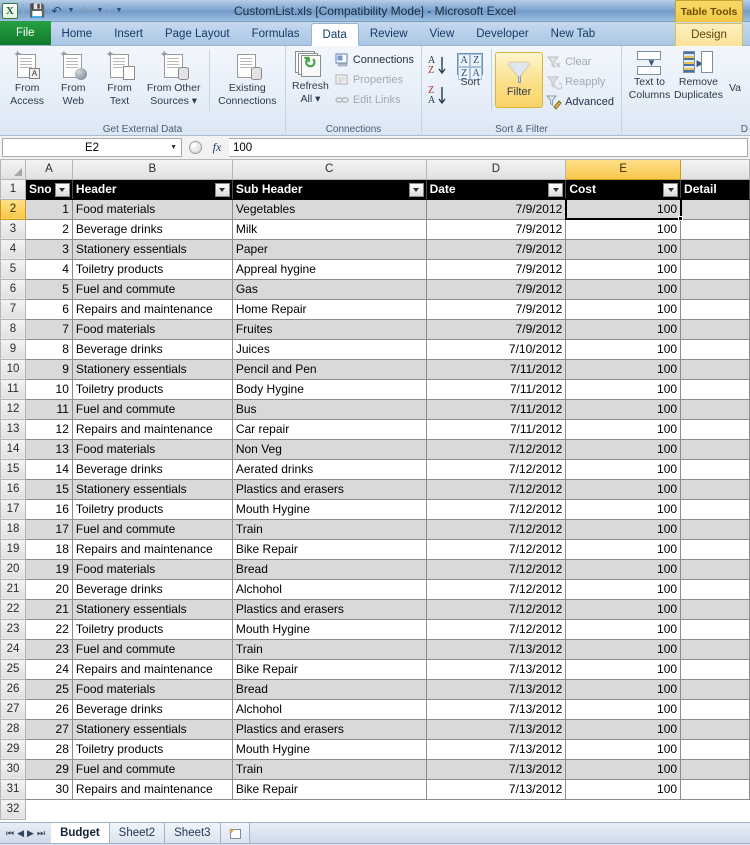  What do you see at coordinates (470, 69) in the screenshot?
I see `sort-button: AZZA Sort` at bounding box center [470, 69].